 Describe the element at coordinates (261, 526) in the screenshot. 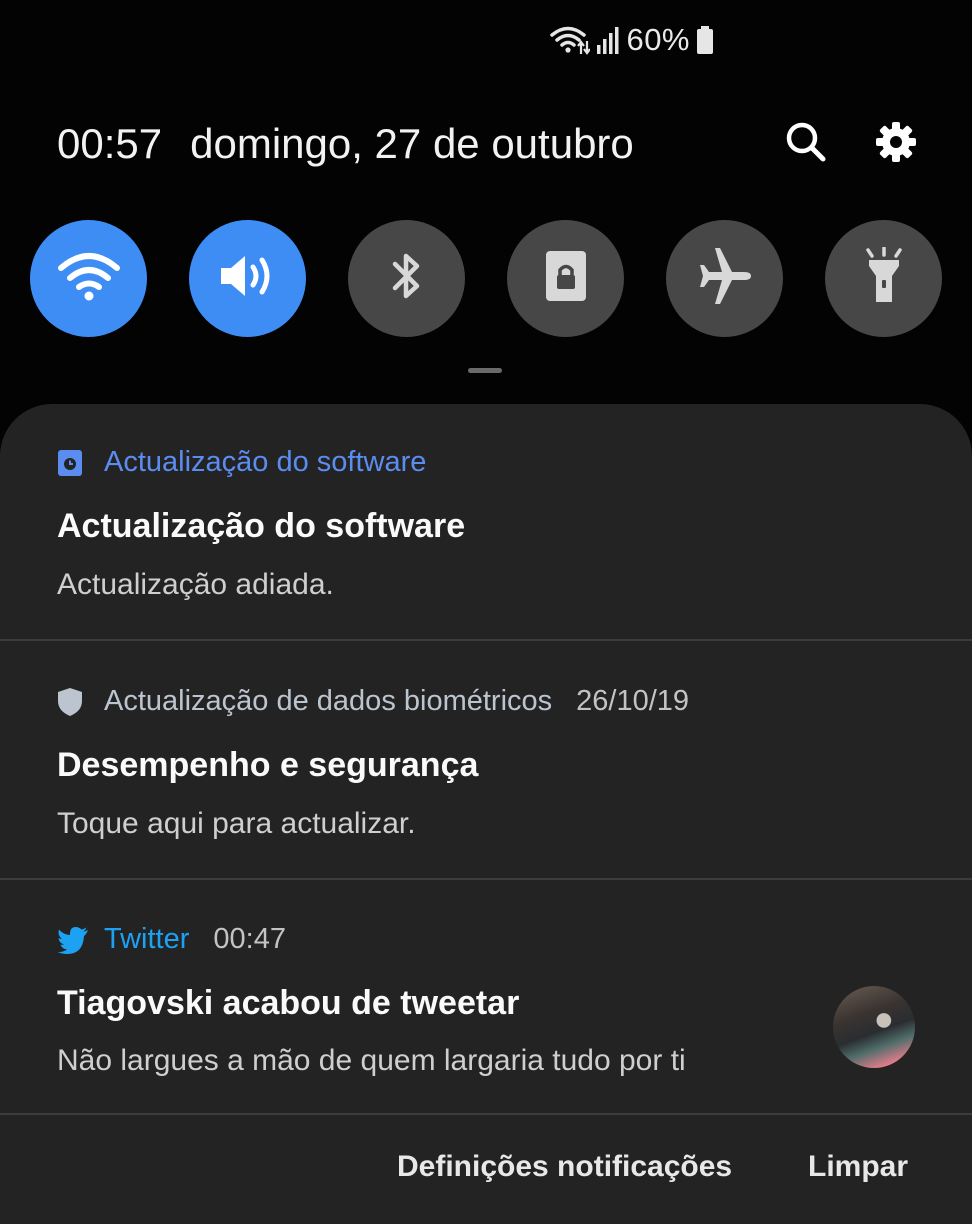

I see `notification-title: Actualização do software` at that location.